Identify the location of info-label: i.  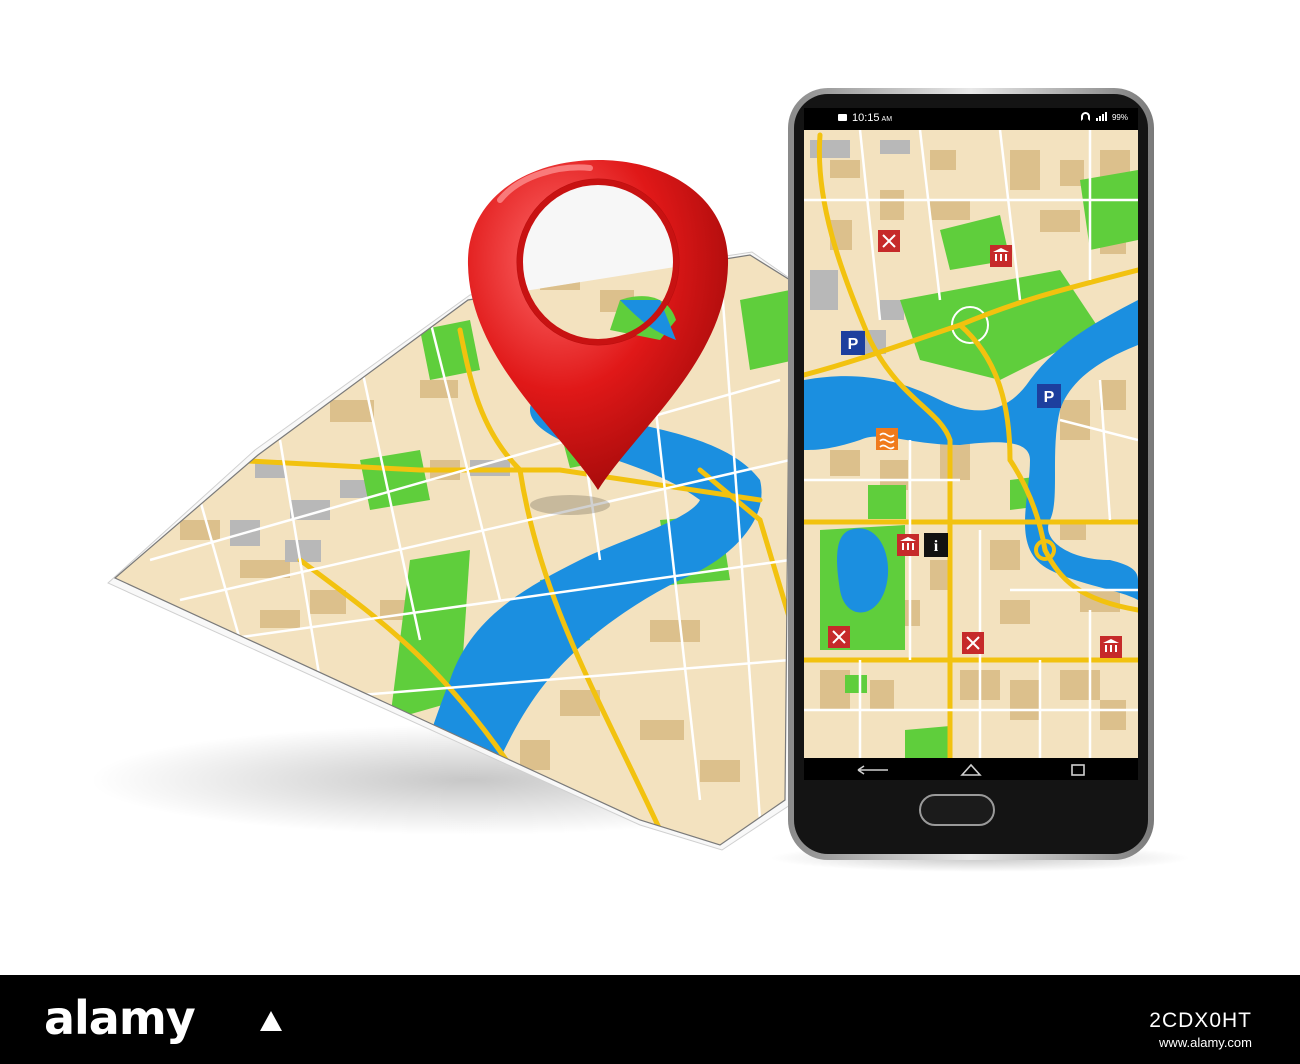
(936, 546).